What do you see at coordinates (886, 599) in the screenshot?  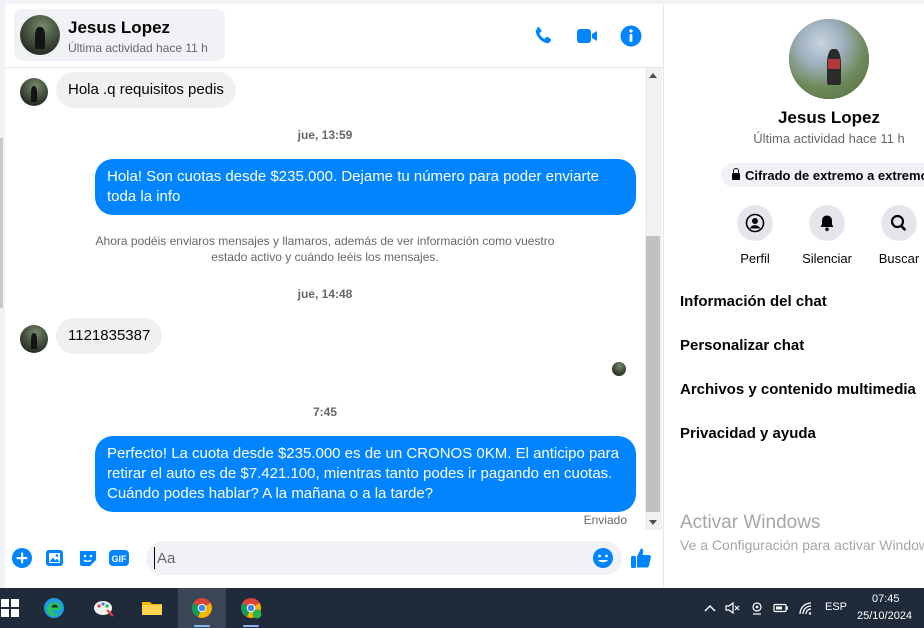 I see `clock-time: 07:45` at bounding box center [886, 599].